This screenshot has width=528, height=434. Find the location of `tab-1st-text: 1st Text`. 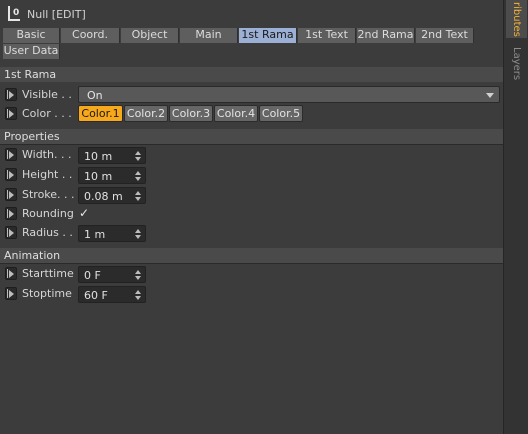

tab-1st-text: 1st Text is located at coordinates (327, 35).